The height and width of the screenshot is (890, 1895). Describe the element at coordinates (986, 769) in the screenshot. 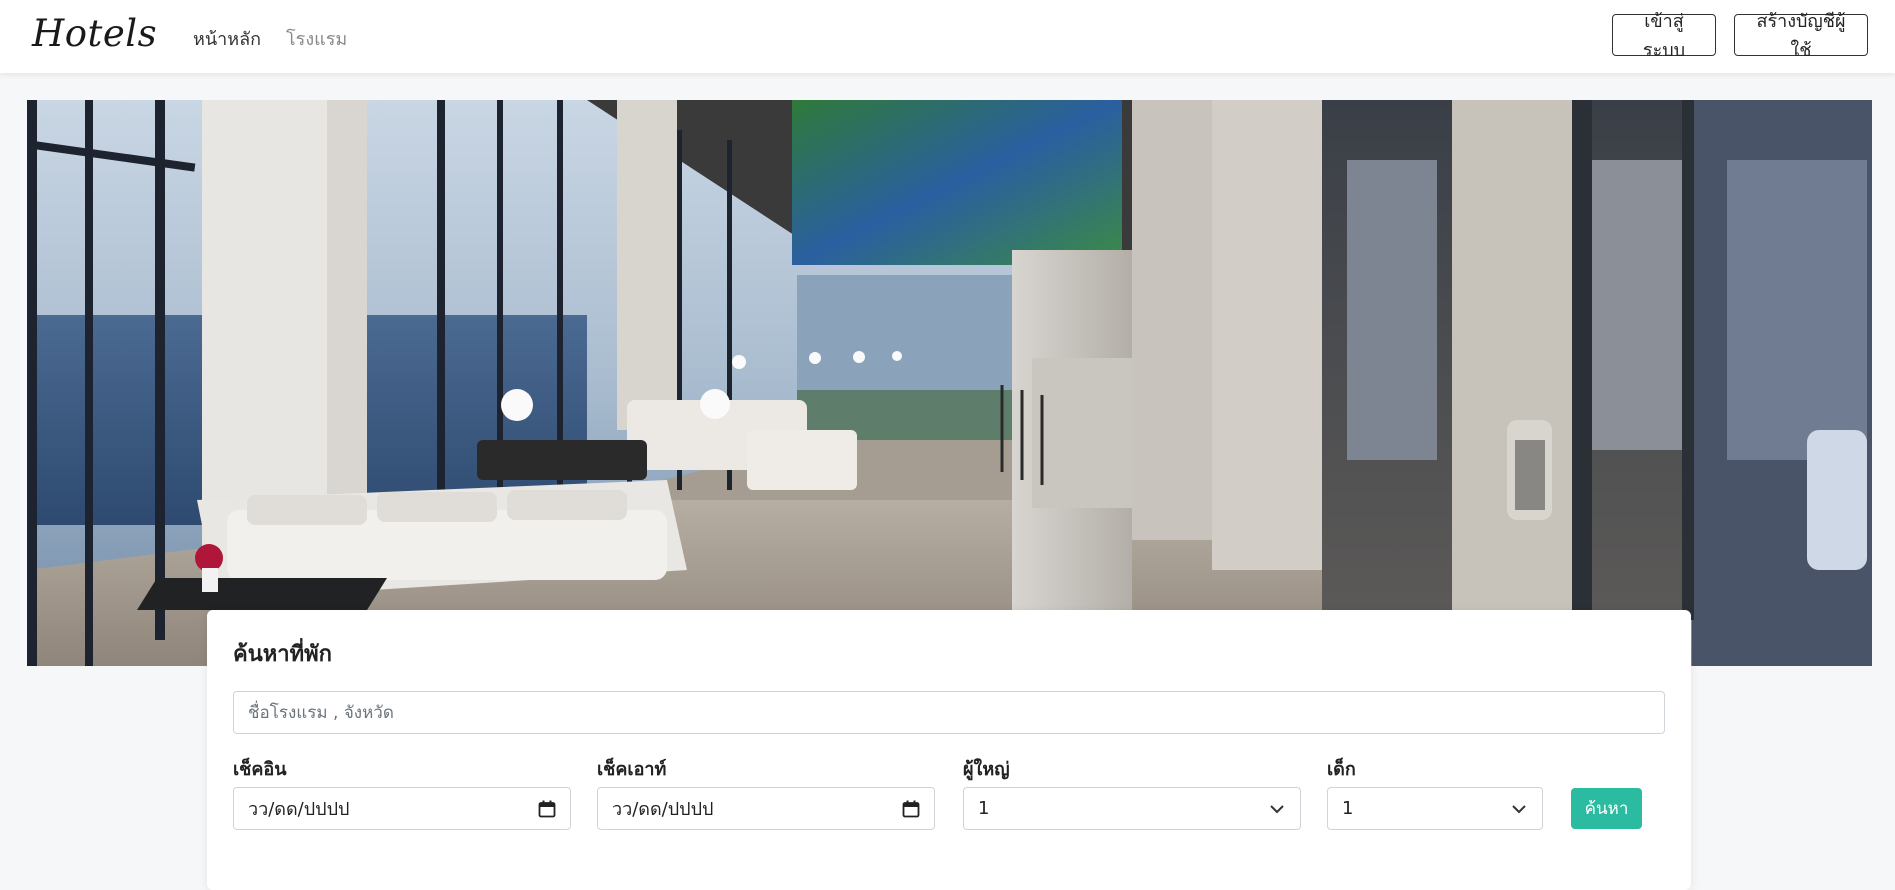

I see `adults-label: ผู้ใหญ่` at that location.